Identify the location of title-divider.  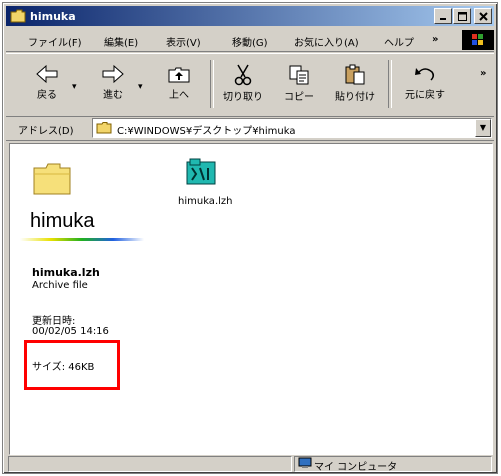
(82, 239).